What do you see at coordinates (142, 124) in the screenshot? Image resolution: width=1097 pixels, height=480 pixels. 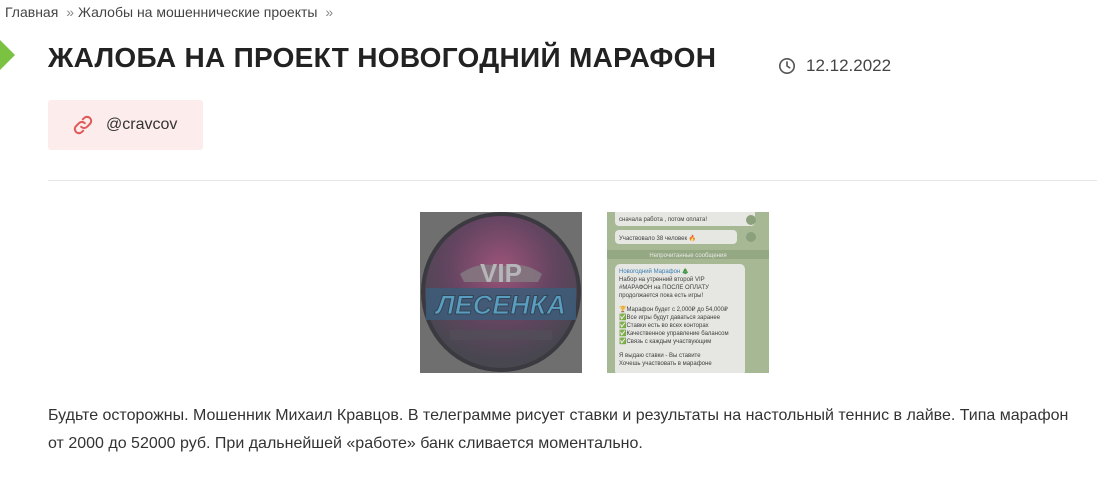 I see `tag-text: @cravcov` at bounding box center [142, 124].